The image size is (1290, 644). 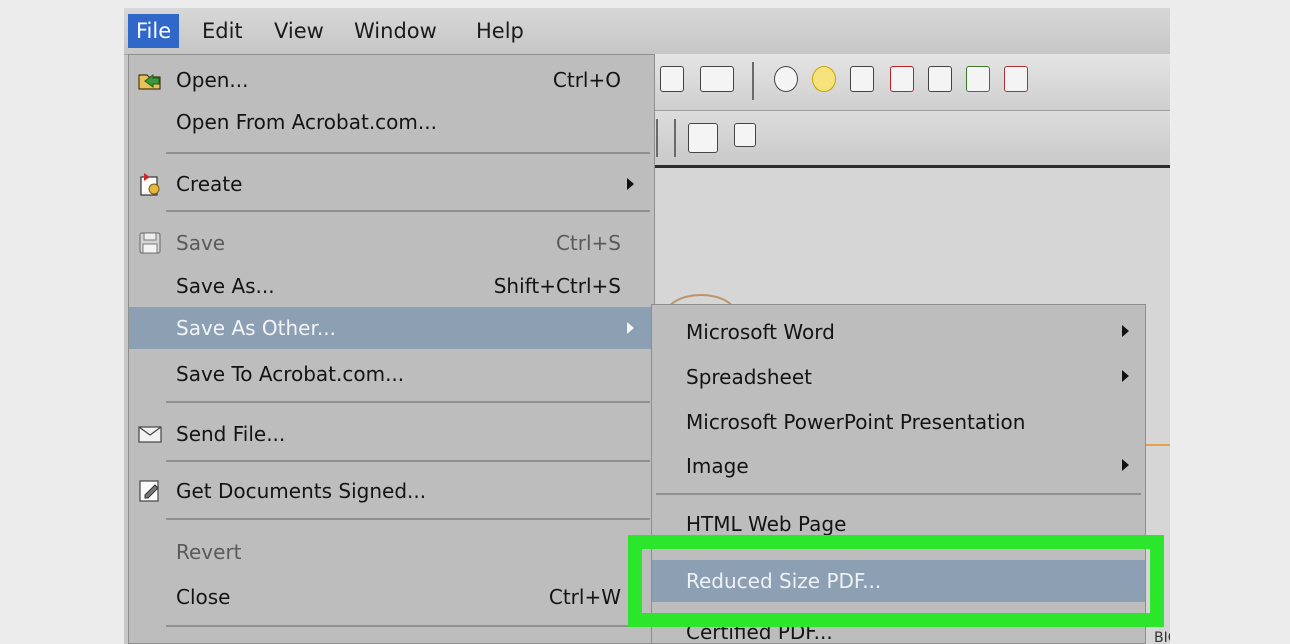 I want to click on shortcut-label: Ctrl+S, so click(x=588, y=243).